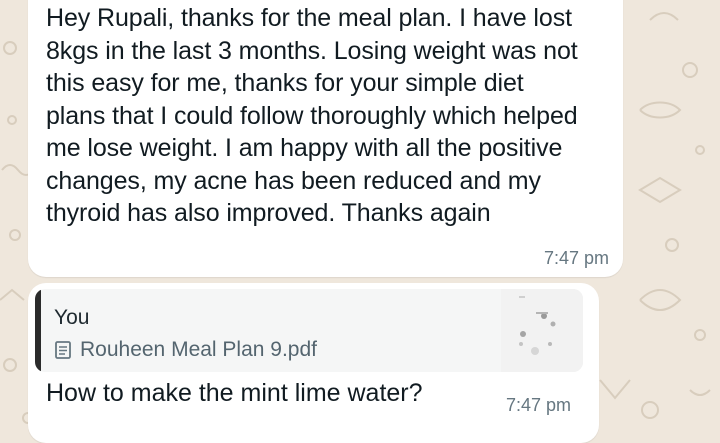 The image size is (720, 443). What do you see at coordinates (234, 393) in the screenshot?
I see `reply-message-text: How to make the mint lime water?` at bounding box center [234, 393].